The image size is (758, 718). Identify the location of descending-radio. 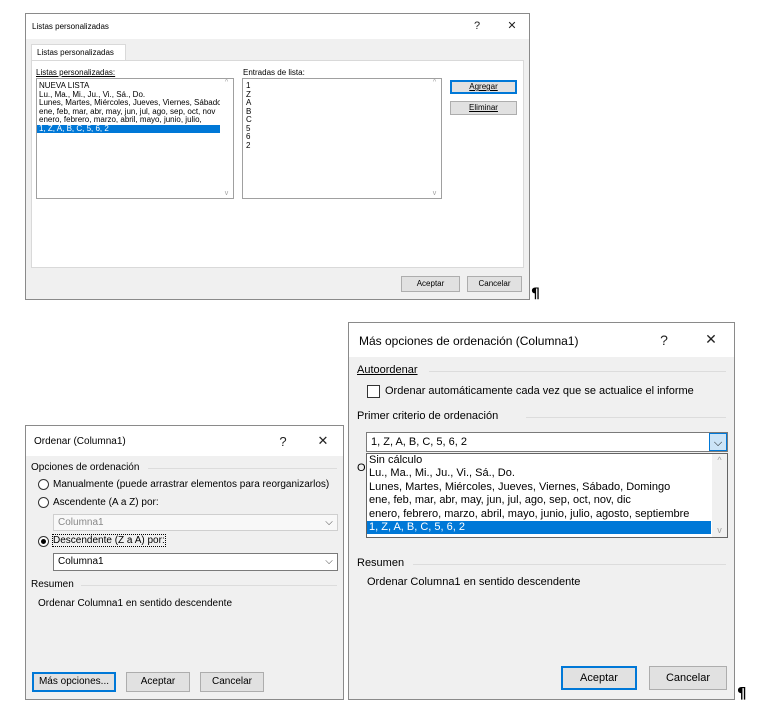
(43, 541).